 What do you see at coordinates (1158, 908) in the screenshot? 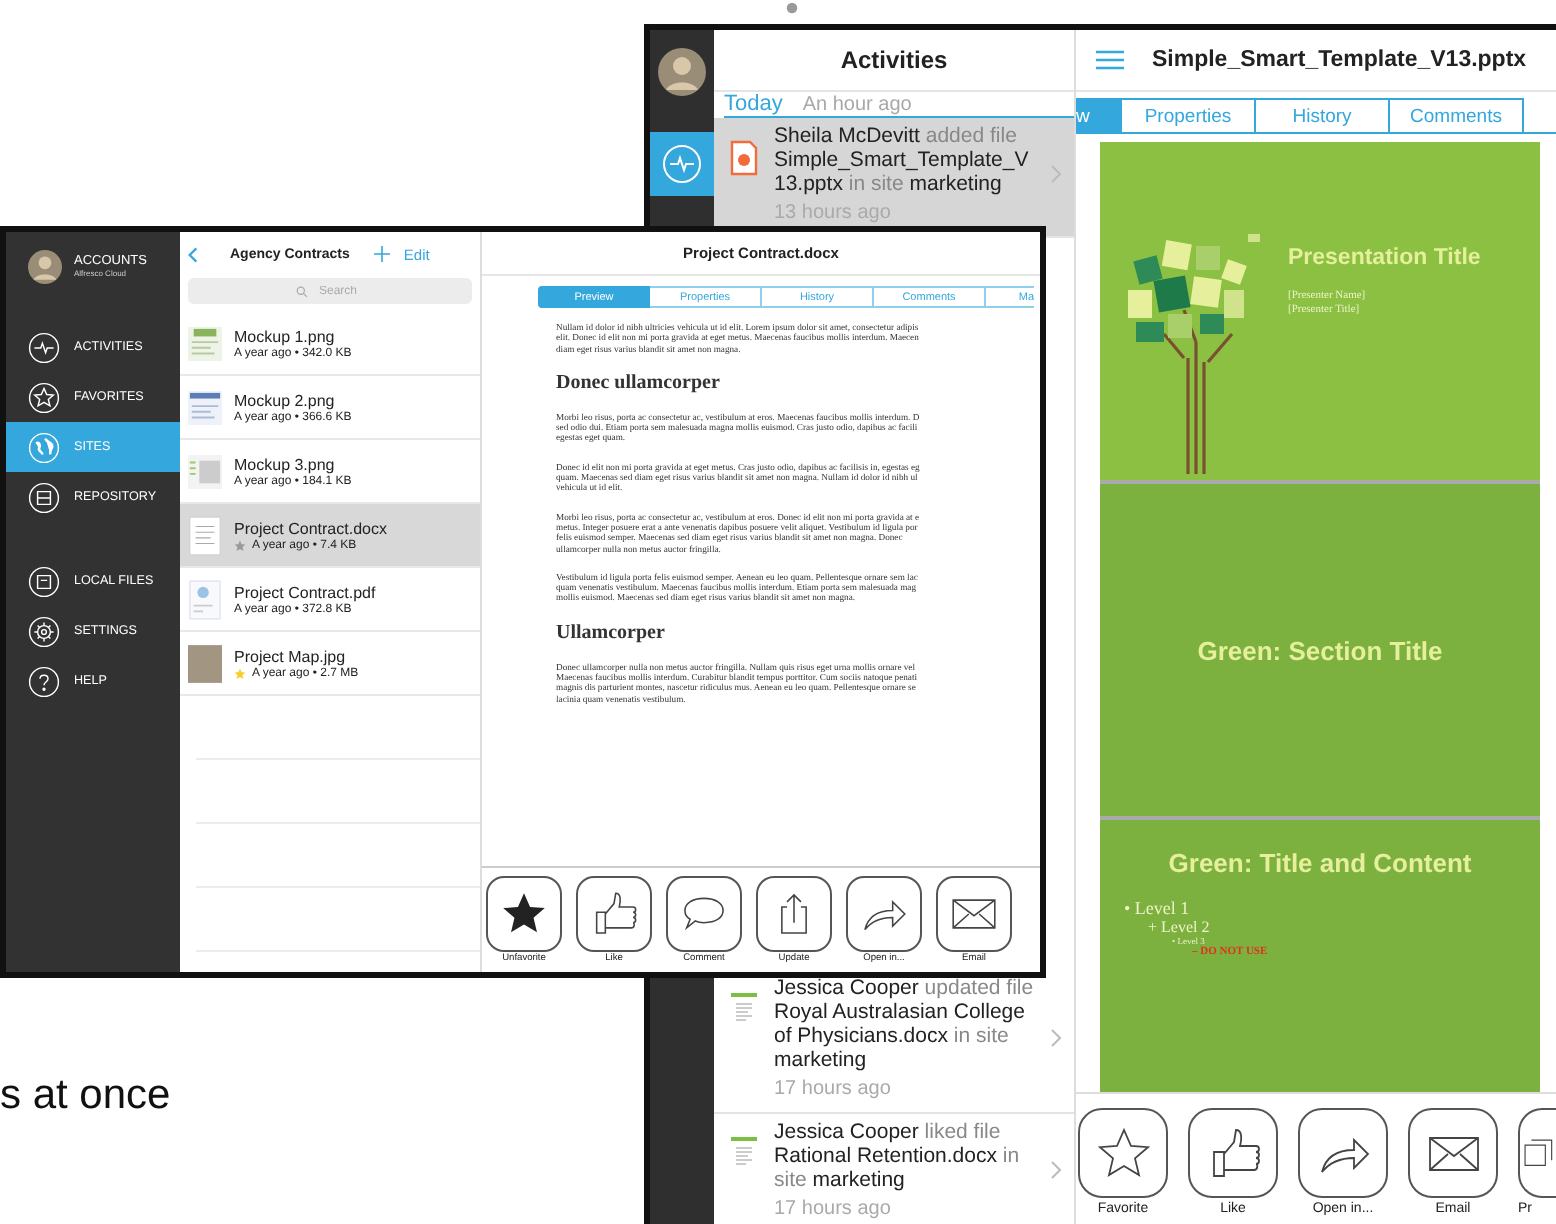
I see `bullet-text: • Level 1` at bounding box center [1158, 908].